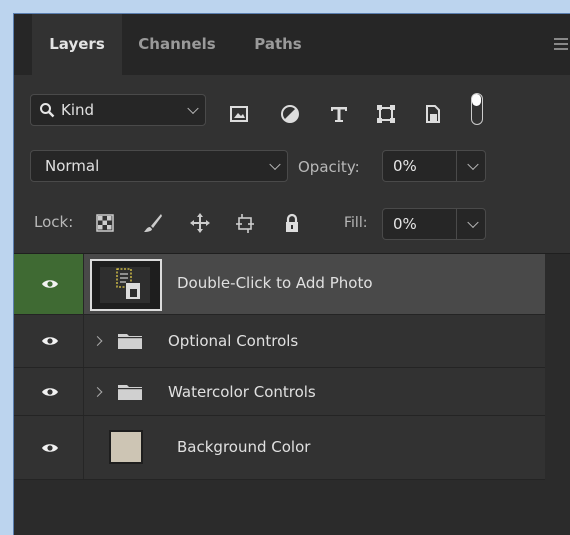 The height and width of the screenshot is (535, 570). I want to click on lock-position-icon, so click(200, 223).